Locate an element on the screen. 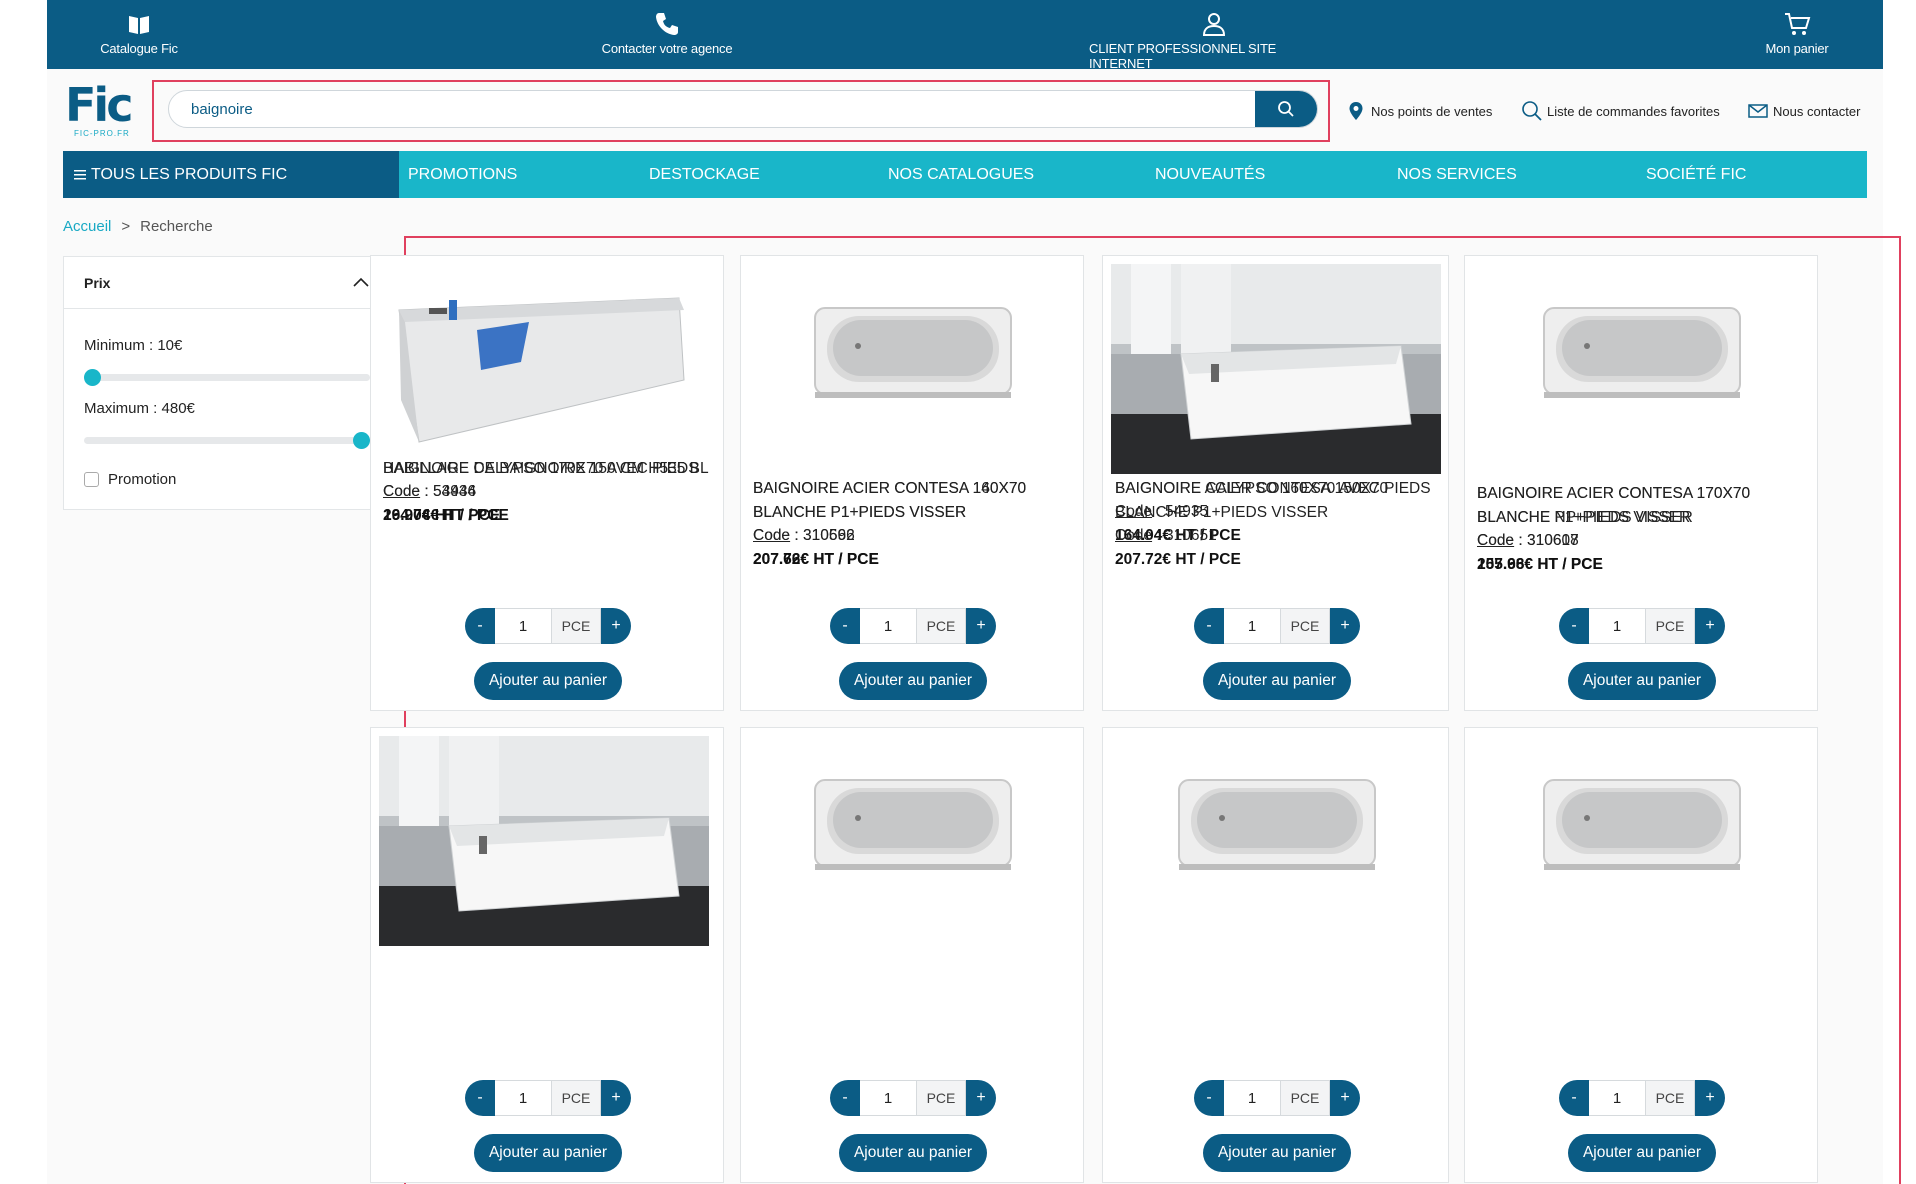 Image resolution: width=1916 pixels, height=1184 pixels. product-price: 207.72€ HT / PCE is located at coordinates (1178, 559).